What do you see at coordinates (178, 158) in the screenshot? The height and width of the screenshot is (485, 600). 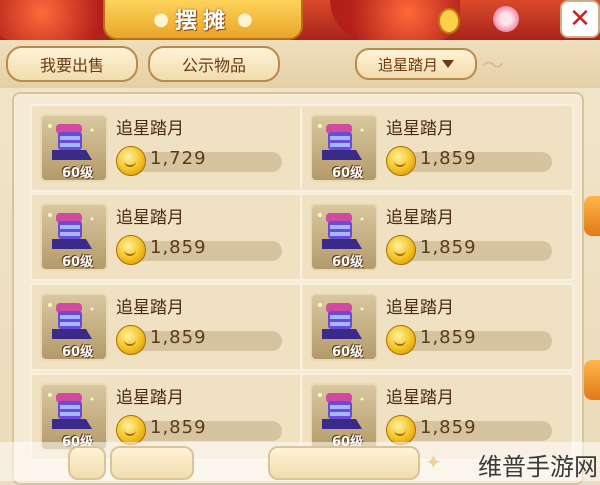 I see `item-price: 1,729` at bounding box center [178, 158].